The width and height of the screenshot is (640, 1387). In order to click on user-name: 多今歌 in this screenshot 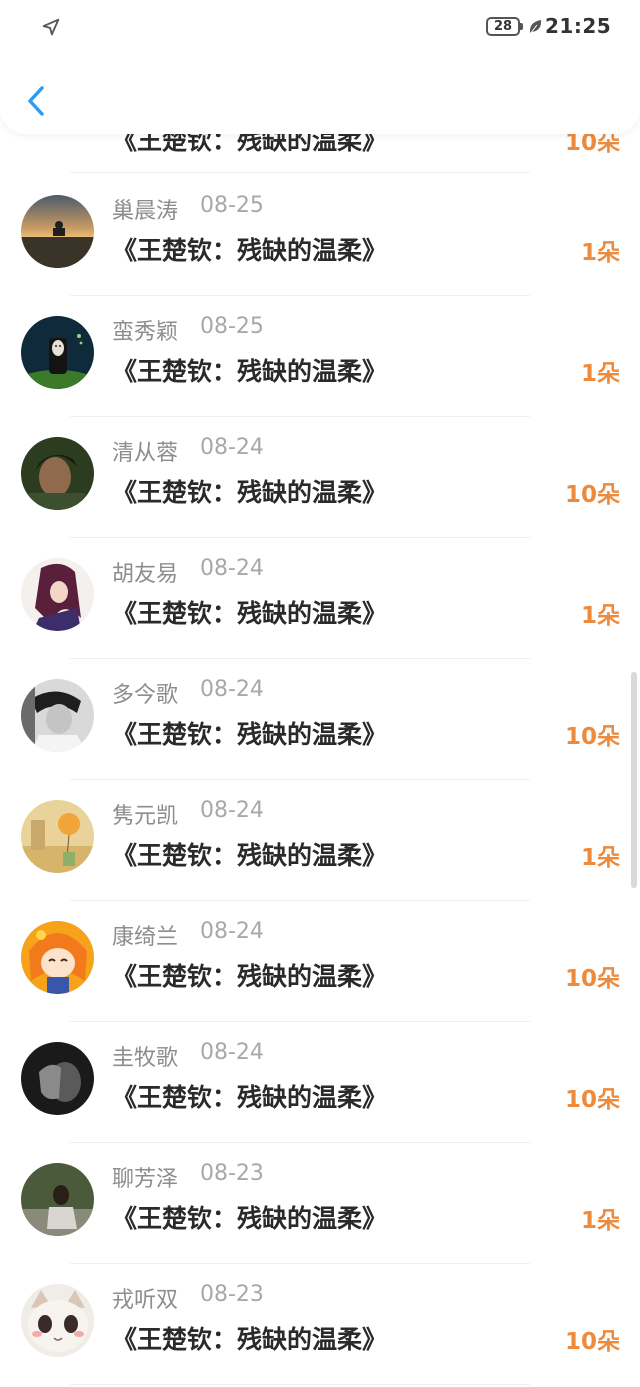, I will do `click(145, 693)`.